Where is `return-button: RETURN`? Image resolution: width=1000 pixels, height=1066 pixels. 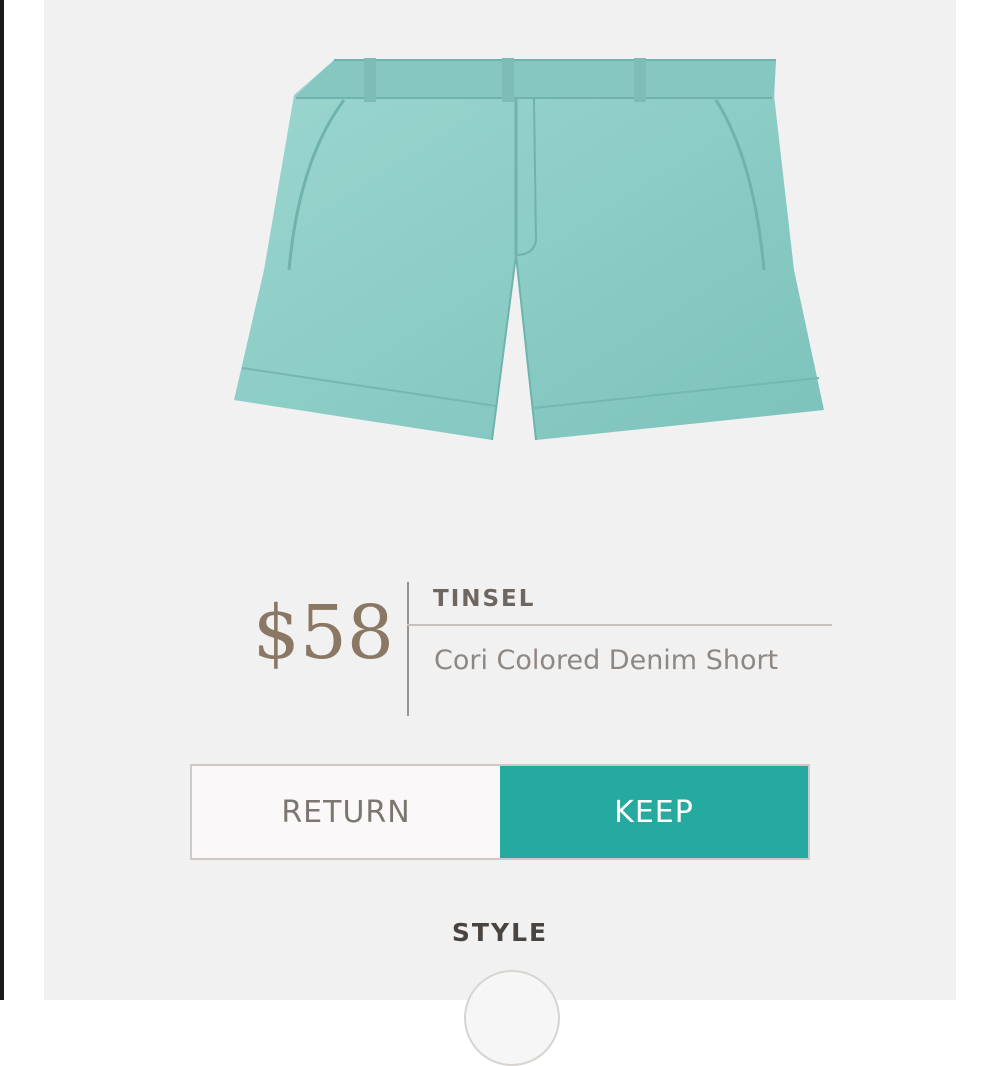 return-button: RETURN is located at coordinates (346, 812).